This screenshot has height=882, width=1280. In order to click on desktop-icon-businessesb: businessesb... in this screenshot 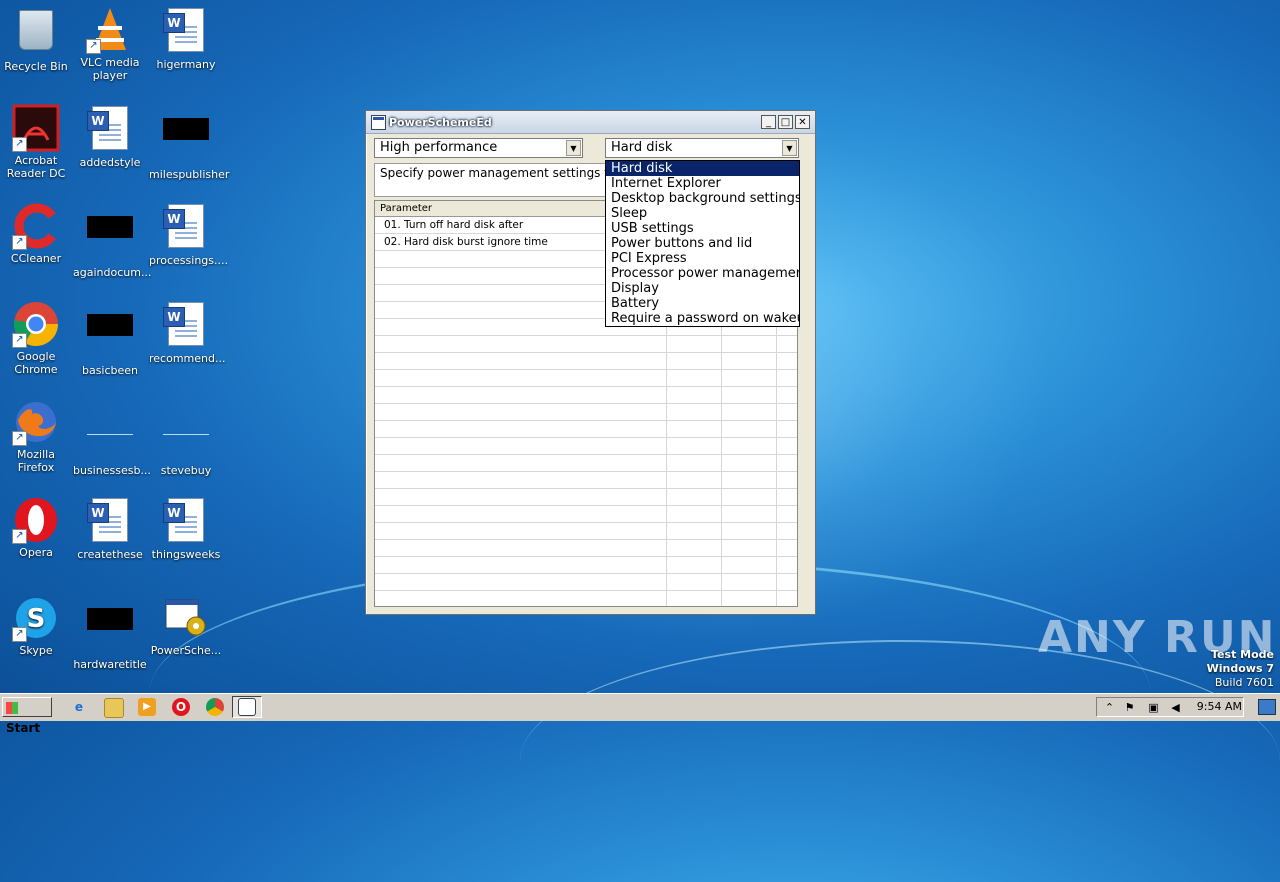, I will do `click(111, 437)`.